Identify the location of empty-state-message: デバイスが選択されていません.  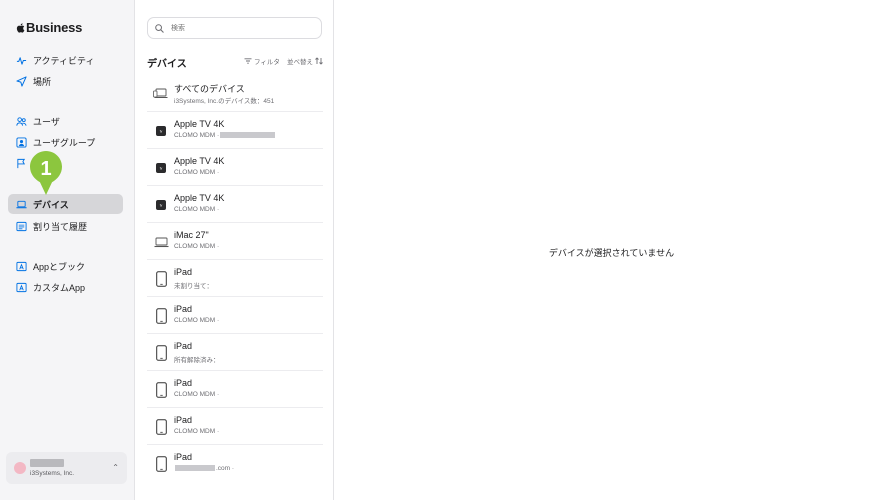
(611, 253).